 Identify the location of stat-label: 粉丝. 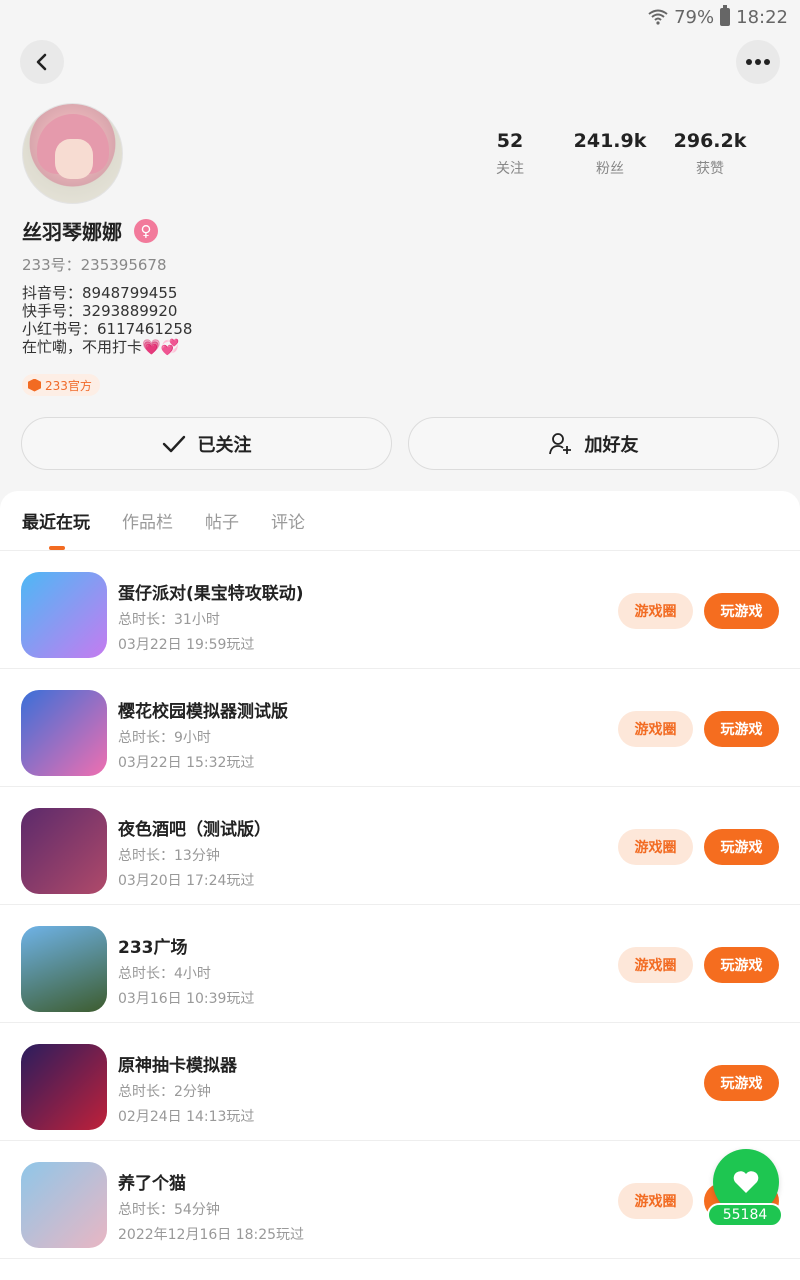
(610, 169).